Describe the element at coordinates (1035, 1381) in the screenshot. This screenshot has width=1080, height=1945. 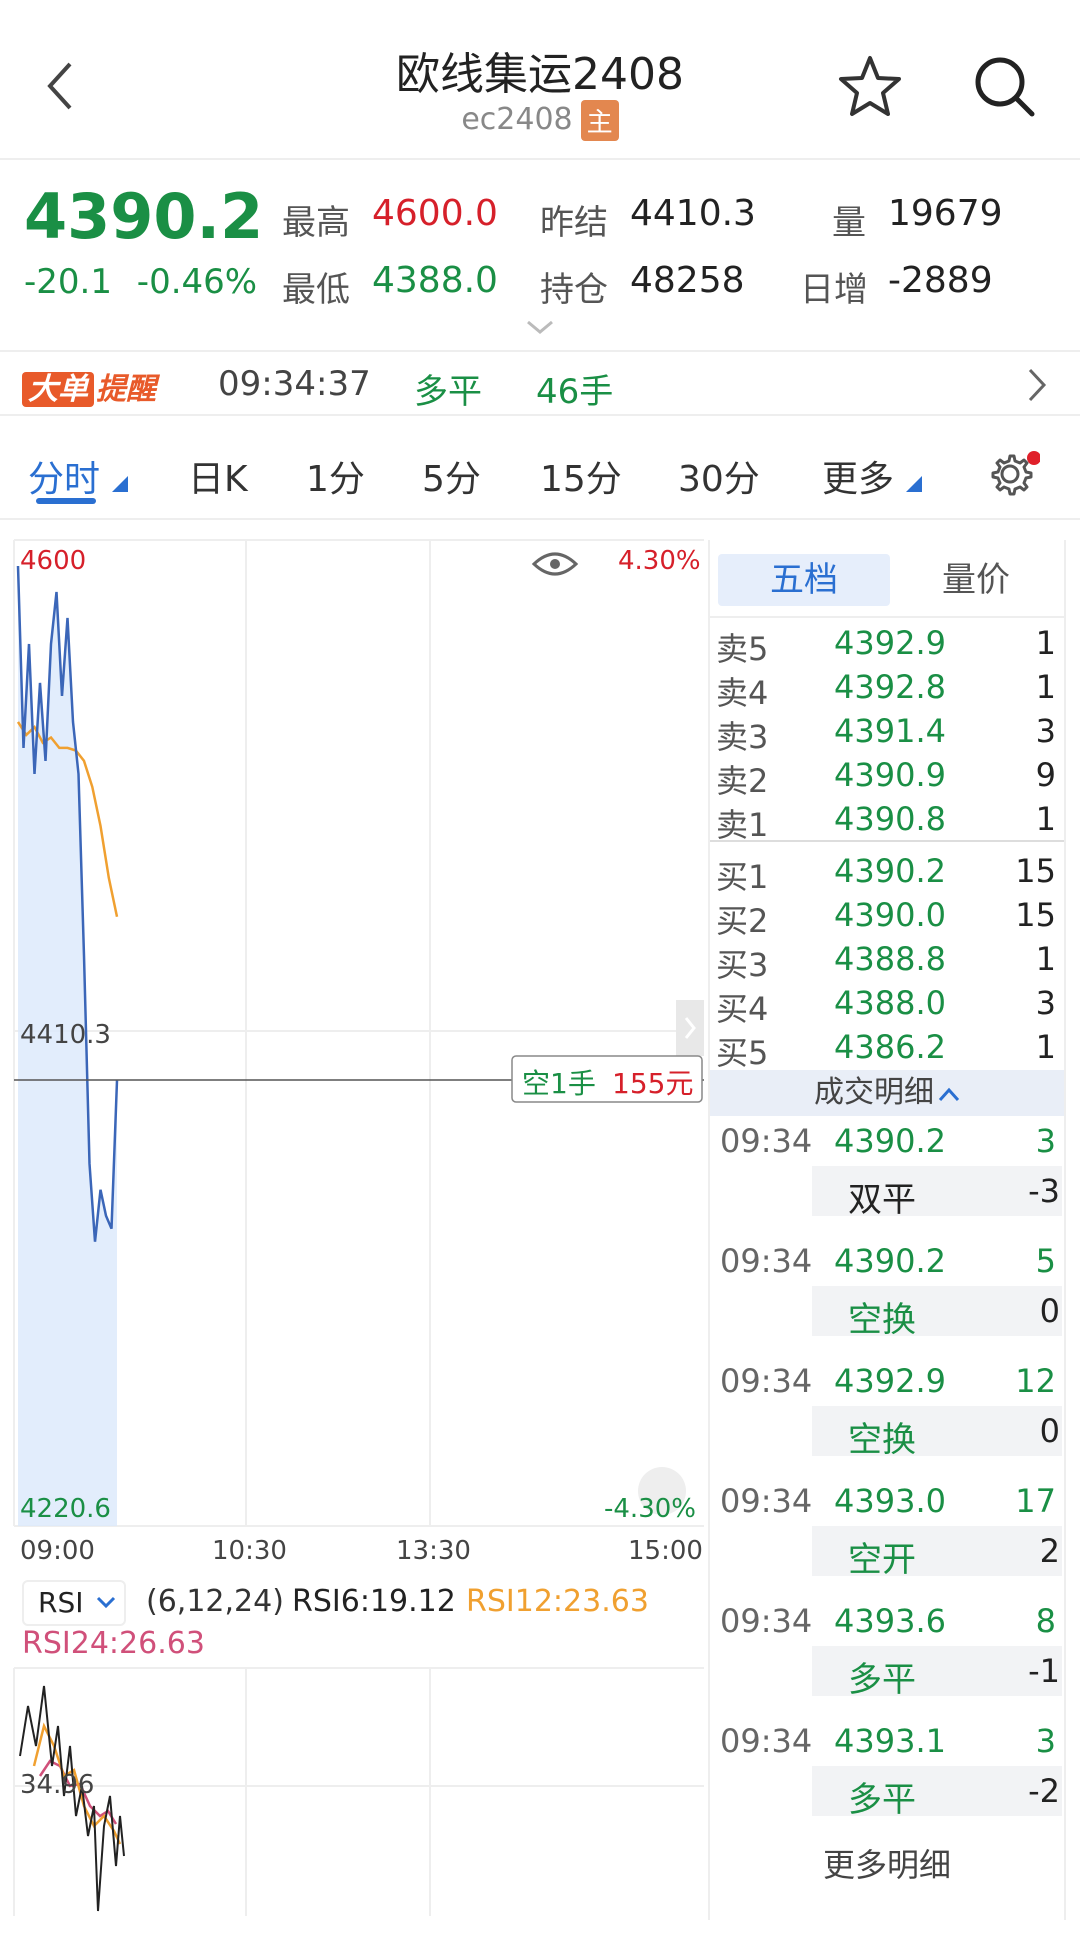
I see `trade-volume: 12` at that location.